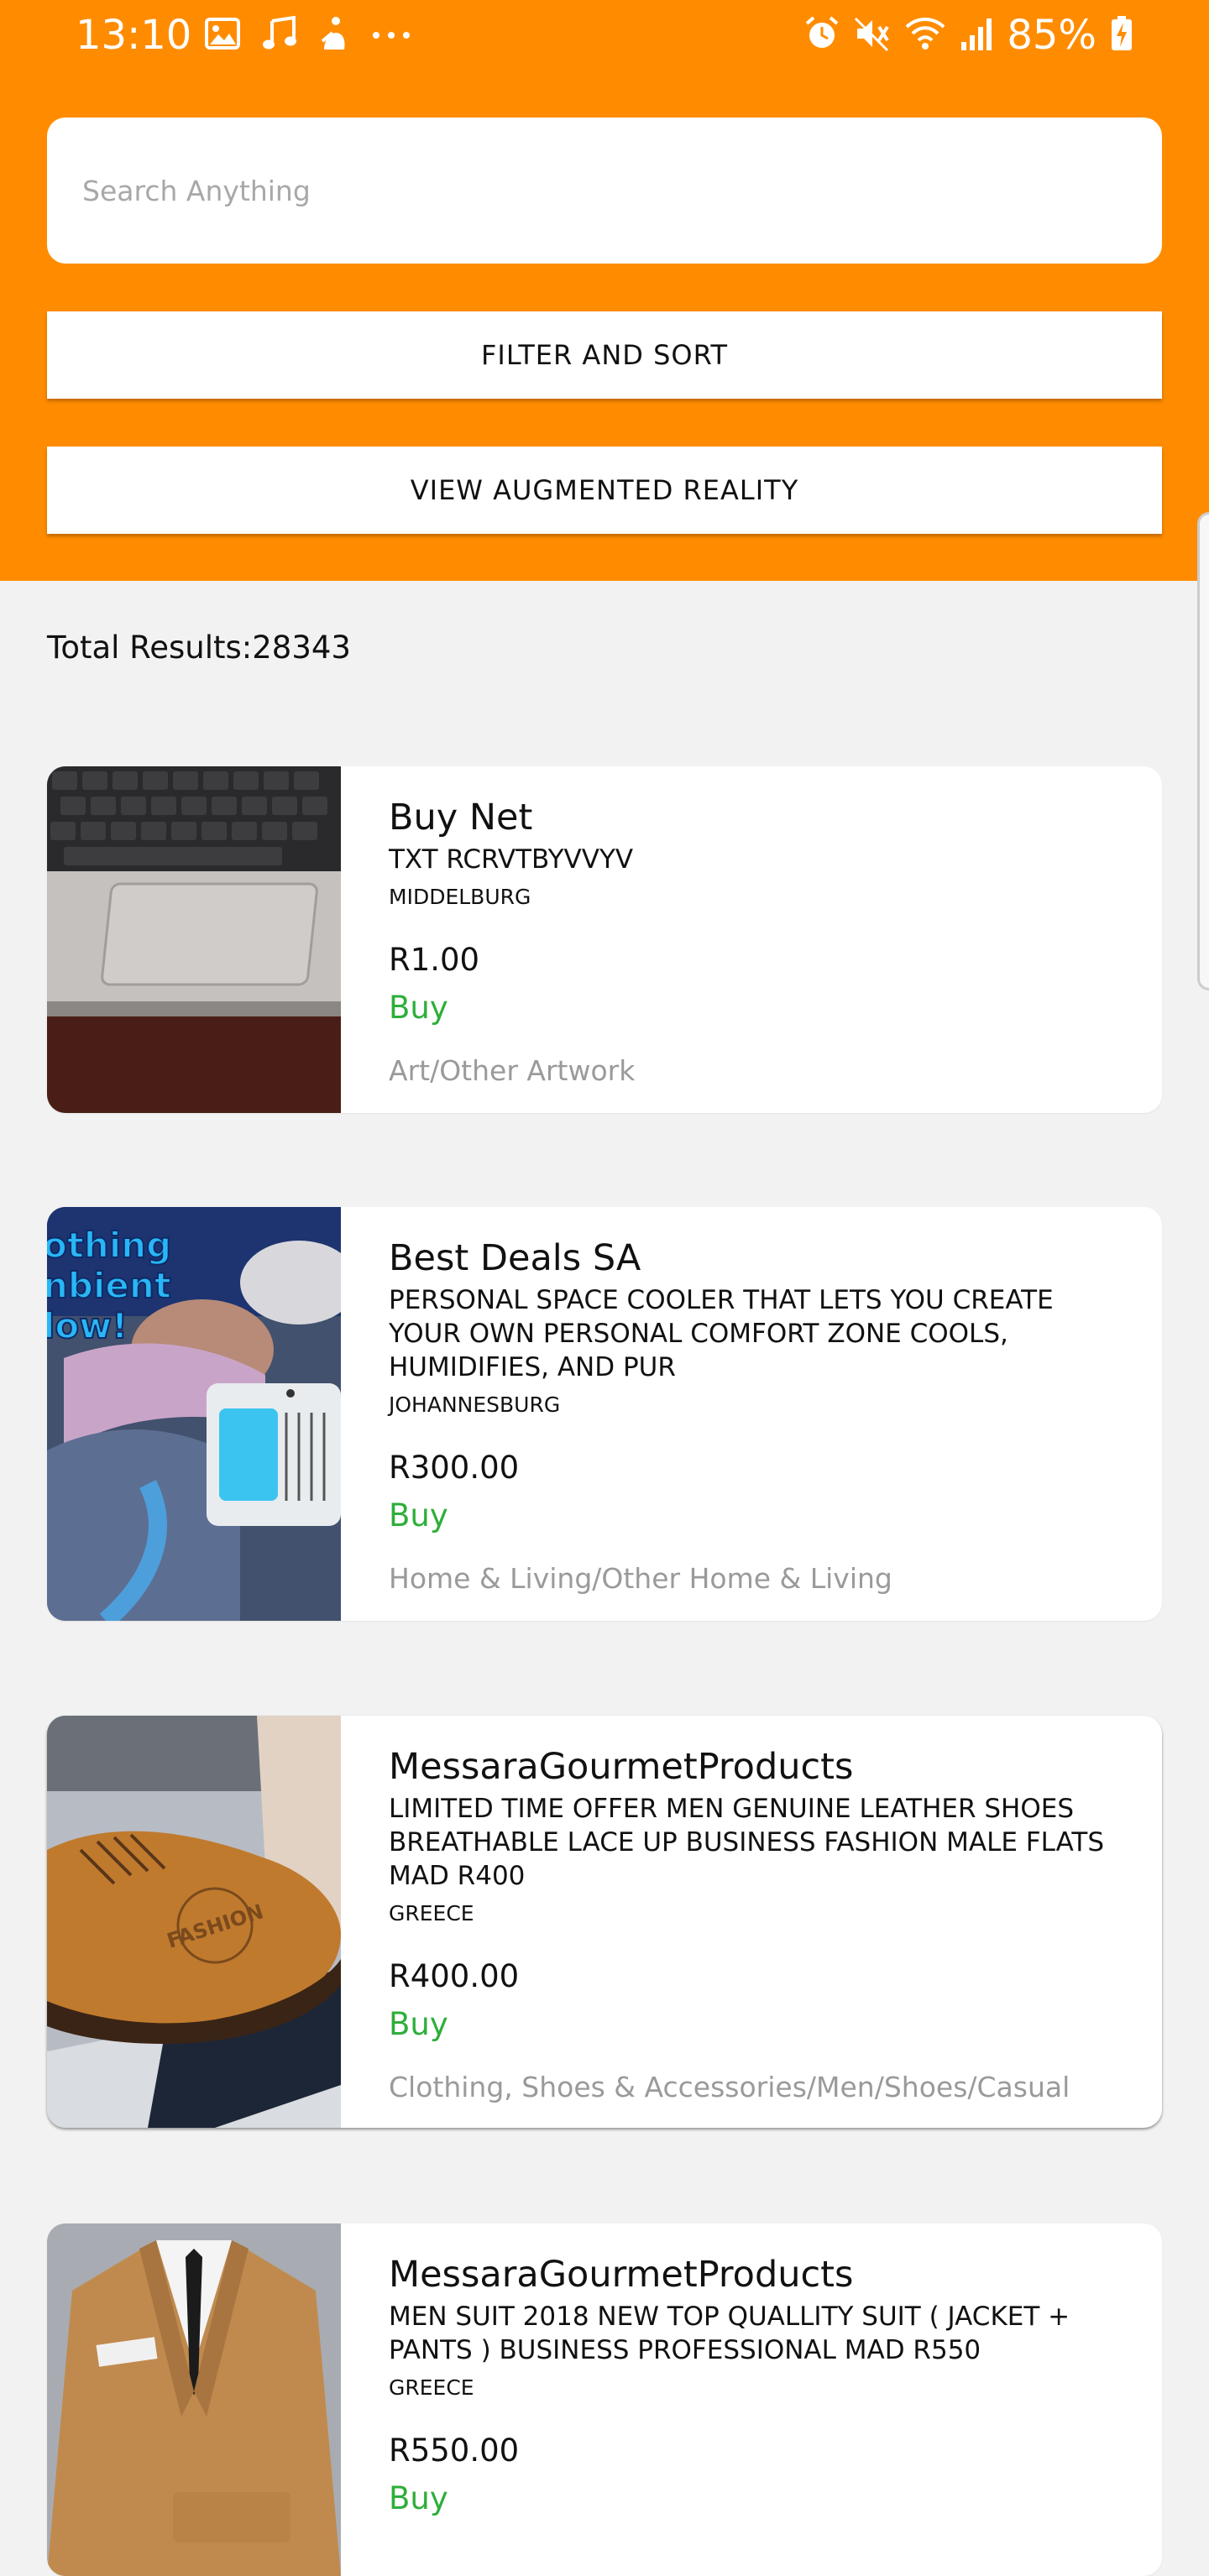 The width and height of the screenshot is (1209, 2576). What do you see at coordinates (515, 1258) in the screenshot?
I see `shop-name: Best Deals SA` at bounding box center [515, 1258].